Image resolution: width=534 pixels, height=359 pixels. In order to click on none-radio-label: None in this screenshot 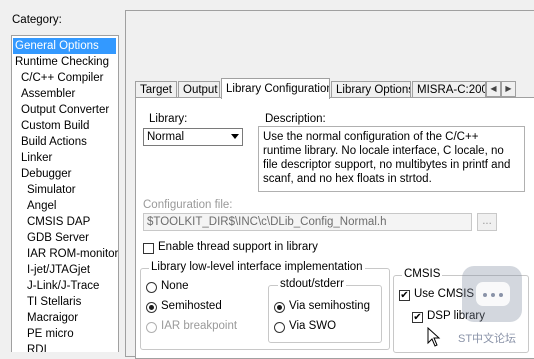, I will do `click(175, 286)`.